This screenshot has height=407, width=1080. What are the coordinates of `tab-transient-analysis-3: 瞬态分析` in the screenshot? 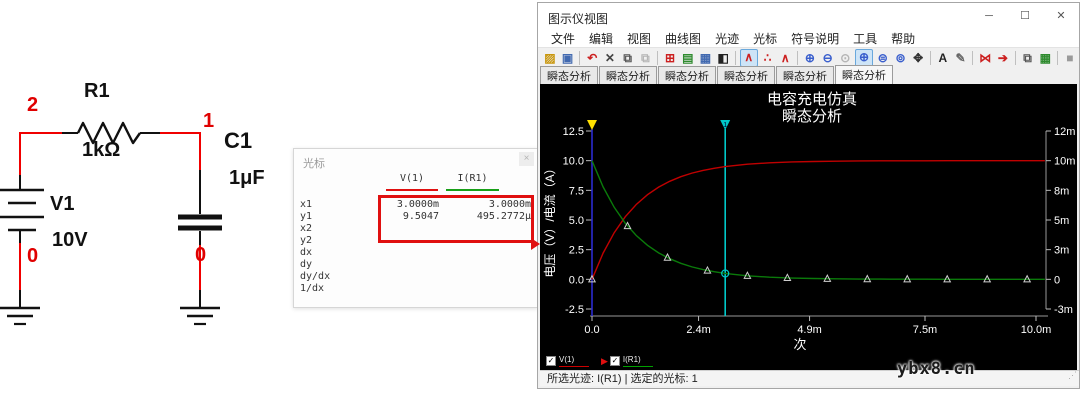 It's located at (746, 76).